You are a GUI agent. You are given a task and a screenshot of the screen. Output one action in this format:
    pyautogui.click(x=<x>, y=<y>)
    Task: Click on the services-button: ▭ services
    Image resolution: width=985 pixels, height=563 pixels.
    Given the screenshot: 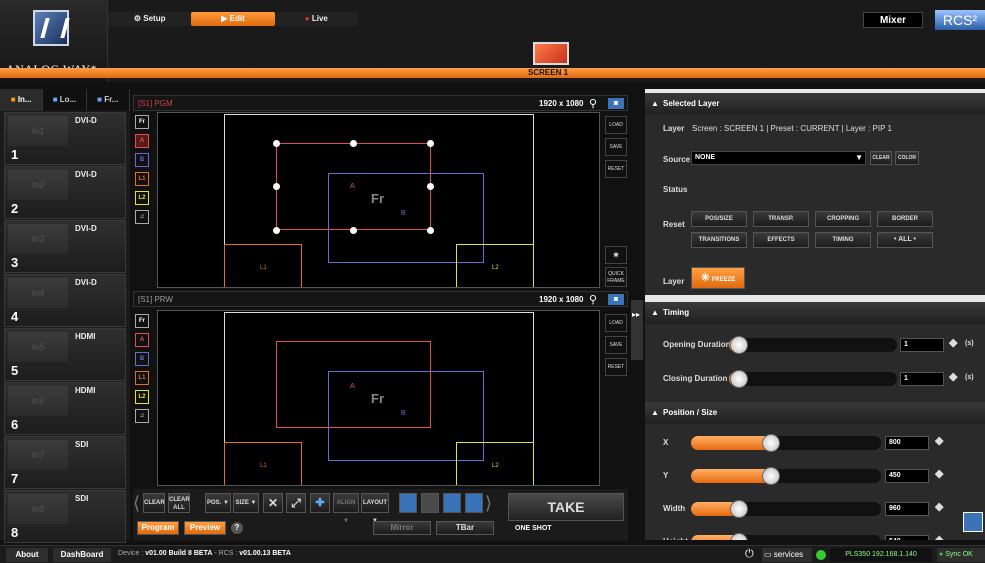 What is the action you would take?
    pyautogui.click(x=787, y=555)
    